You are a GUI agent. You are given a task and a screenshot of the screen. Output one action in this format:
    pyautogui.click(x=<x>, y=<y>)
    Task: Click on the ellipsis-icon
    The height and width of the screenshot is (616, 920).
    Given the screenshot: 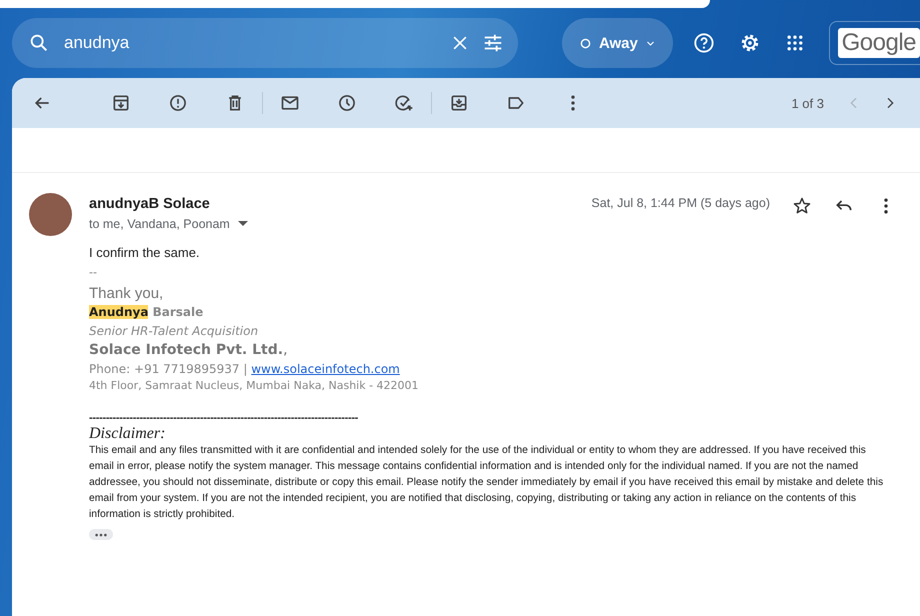 What is the action you would take?
    pyautogui.click(x=101, y=534)
    